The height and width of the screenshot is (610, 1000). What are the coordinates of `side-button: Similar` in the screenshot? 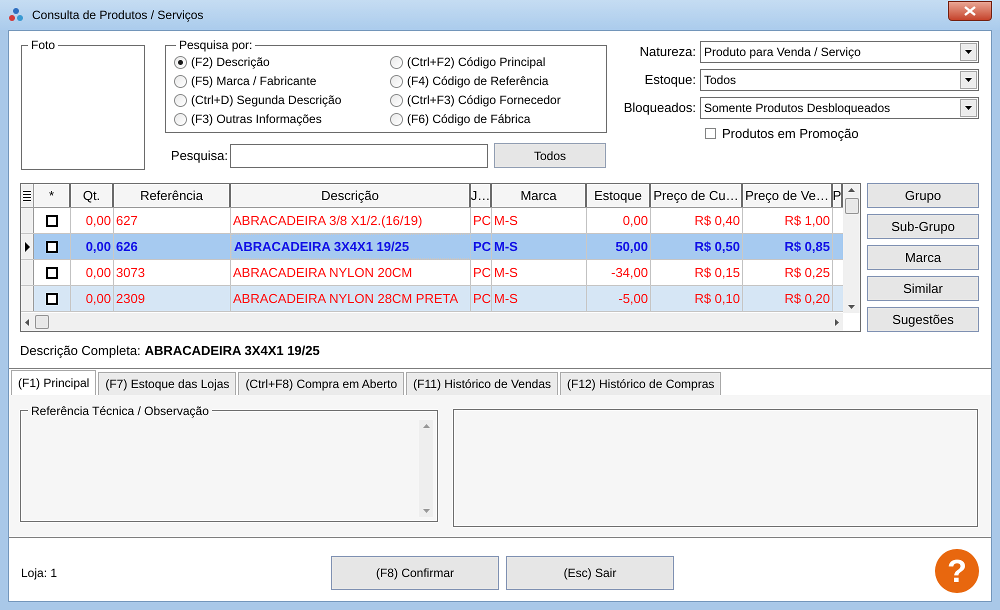 It's located at (923, 288).